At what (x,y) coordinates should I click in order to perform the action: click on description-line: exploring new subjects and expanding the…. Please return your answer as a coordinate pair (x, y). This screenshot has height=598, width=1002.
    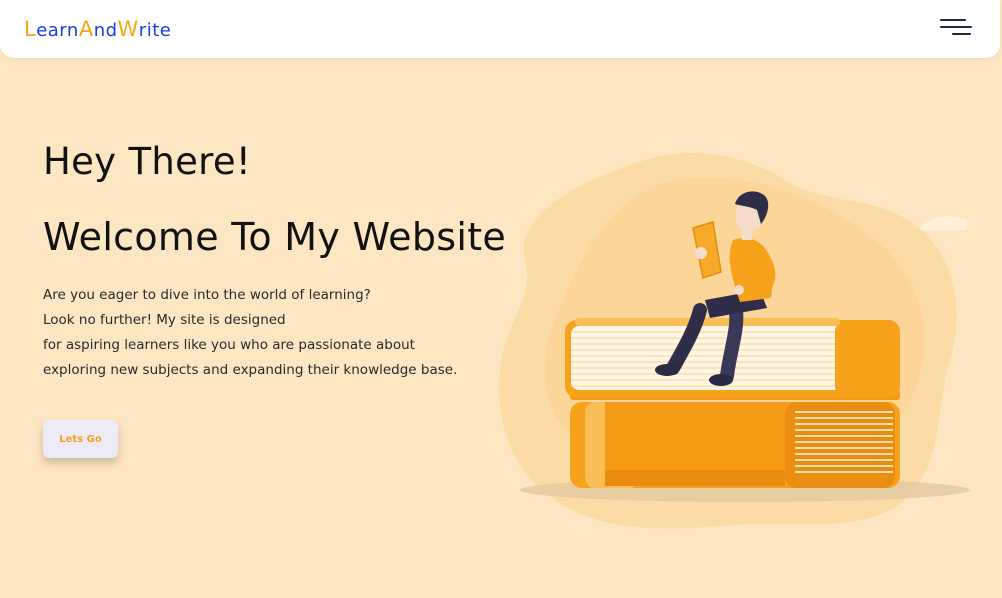
    Looking at the image, I should click on (250, 370).